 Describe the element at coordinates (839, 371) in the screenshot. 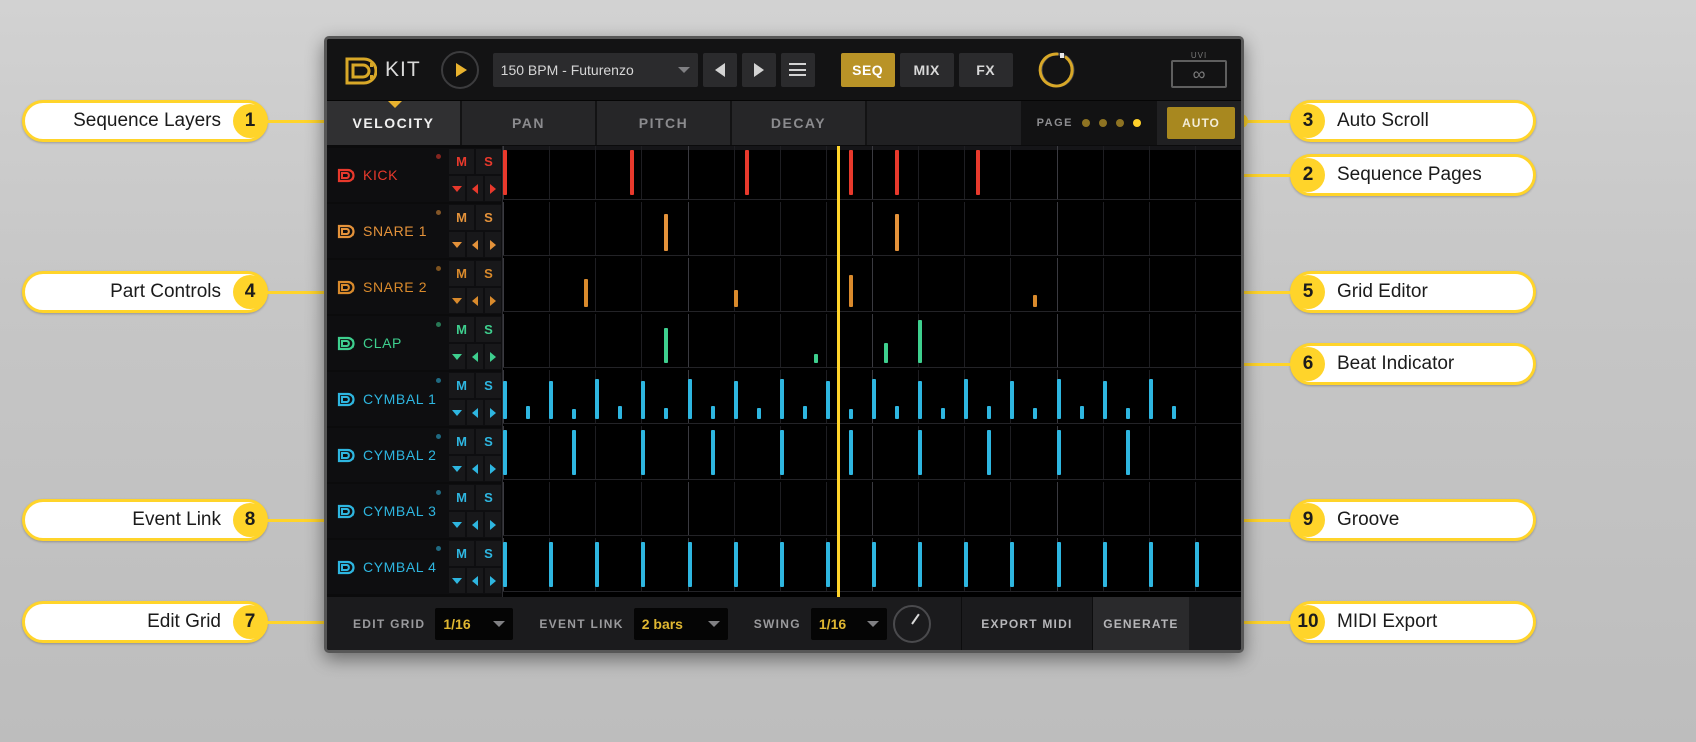

I see `beat-indicator` at that location.